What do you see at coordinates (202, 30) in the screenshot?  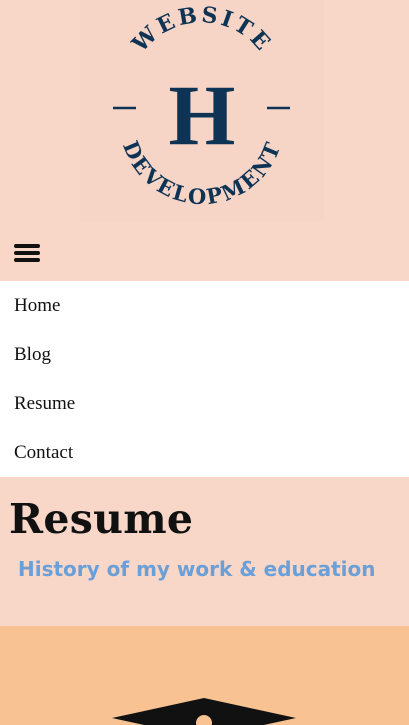 I see `logo-top-text: WEBSITE` at bounding box center [202, 30].